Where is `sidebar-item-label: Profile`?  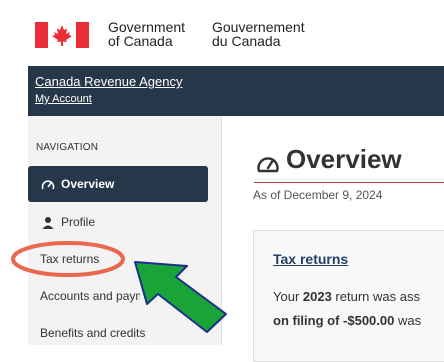
sidebar-item-label: Profile is located at coordinates (78, 222).